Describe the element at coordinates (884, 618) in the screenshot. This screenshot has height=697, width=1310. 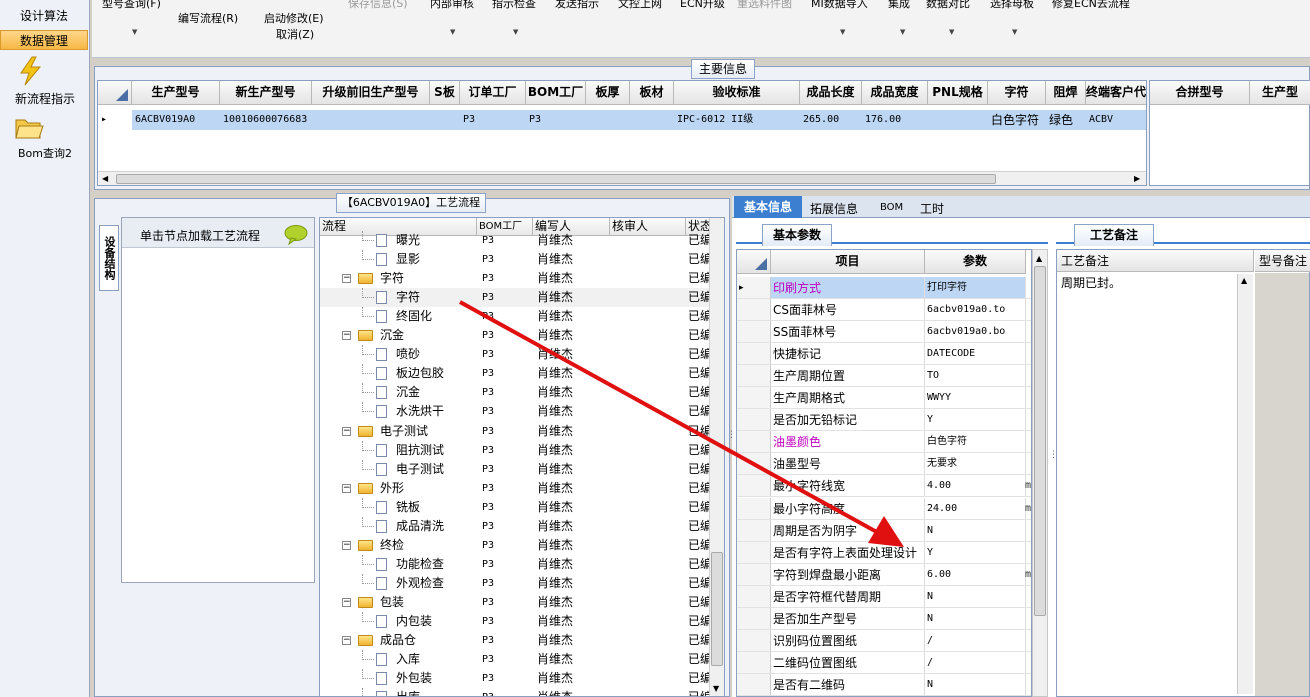
I see `param-row: 是否加生产型号 N` at that location.